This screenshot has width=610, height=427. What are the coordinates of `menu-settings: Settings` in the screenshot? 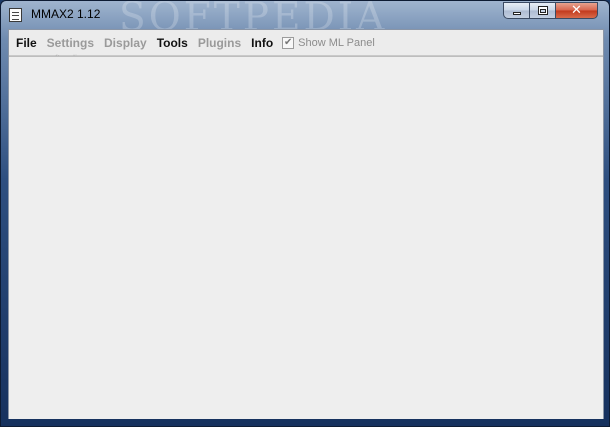 It's located at (70, 43).